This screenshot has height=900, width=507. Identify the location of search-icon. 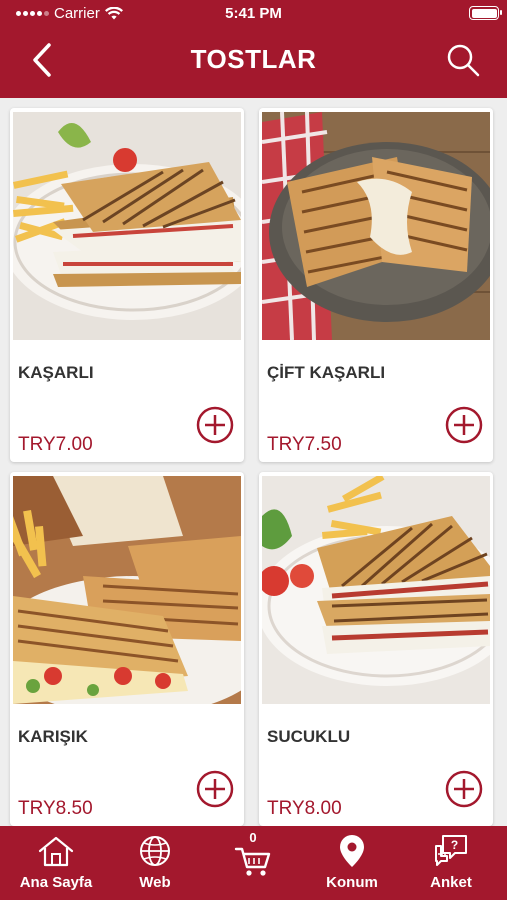
(463, 60).